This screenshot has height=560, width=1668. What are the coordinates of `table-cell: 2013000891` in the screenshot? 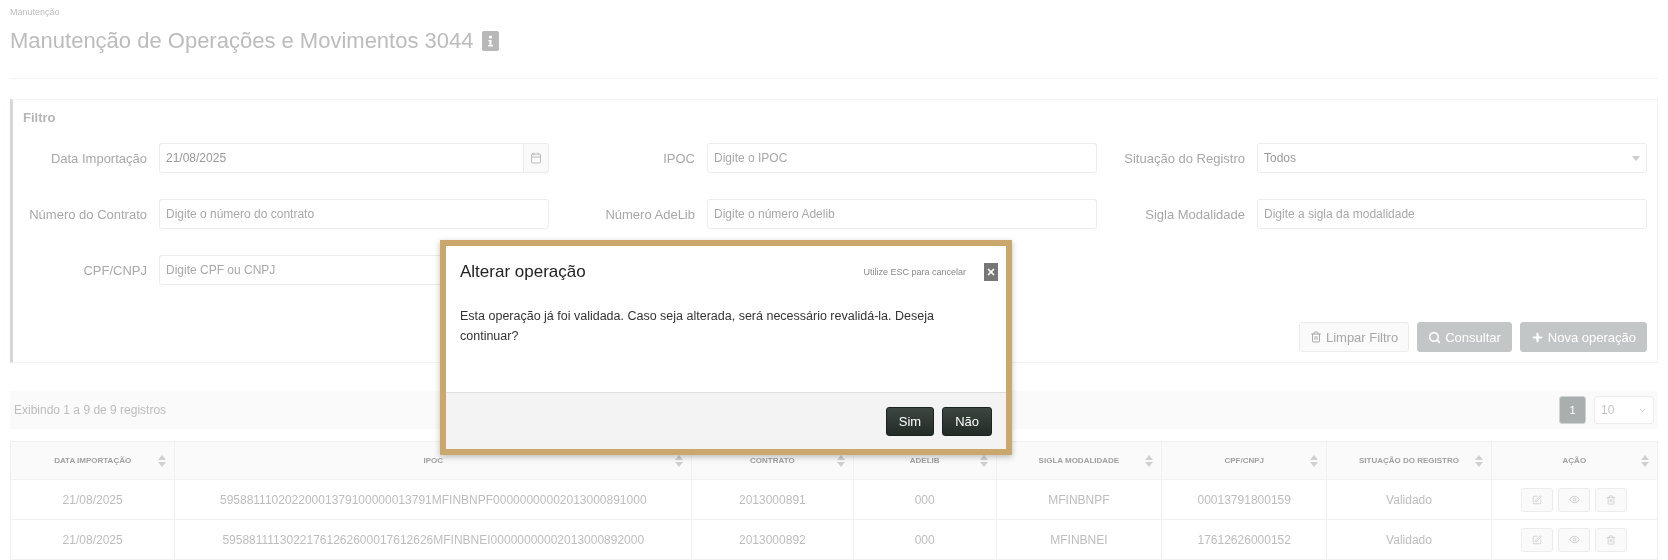 It's located at (772, 499).